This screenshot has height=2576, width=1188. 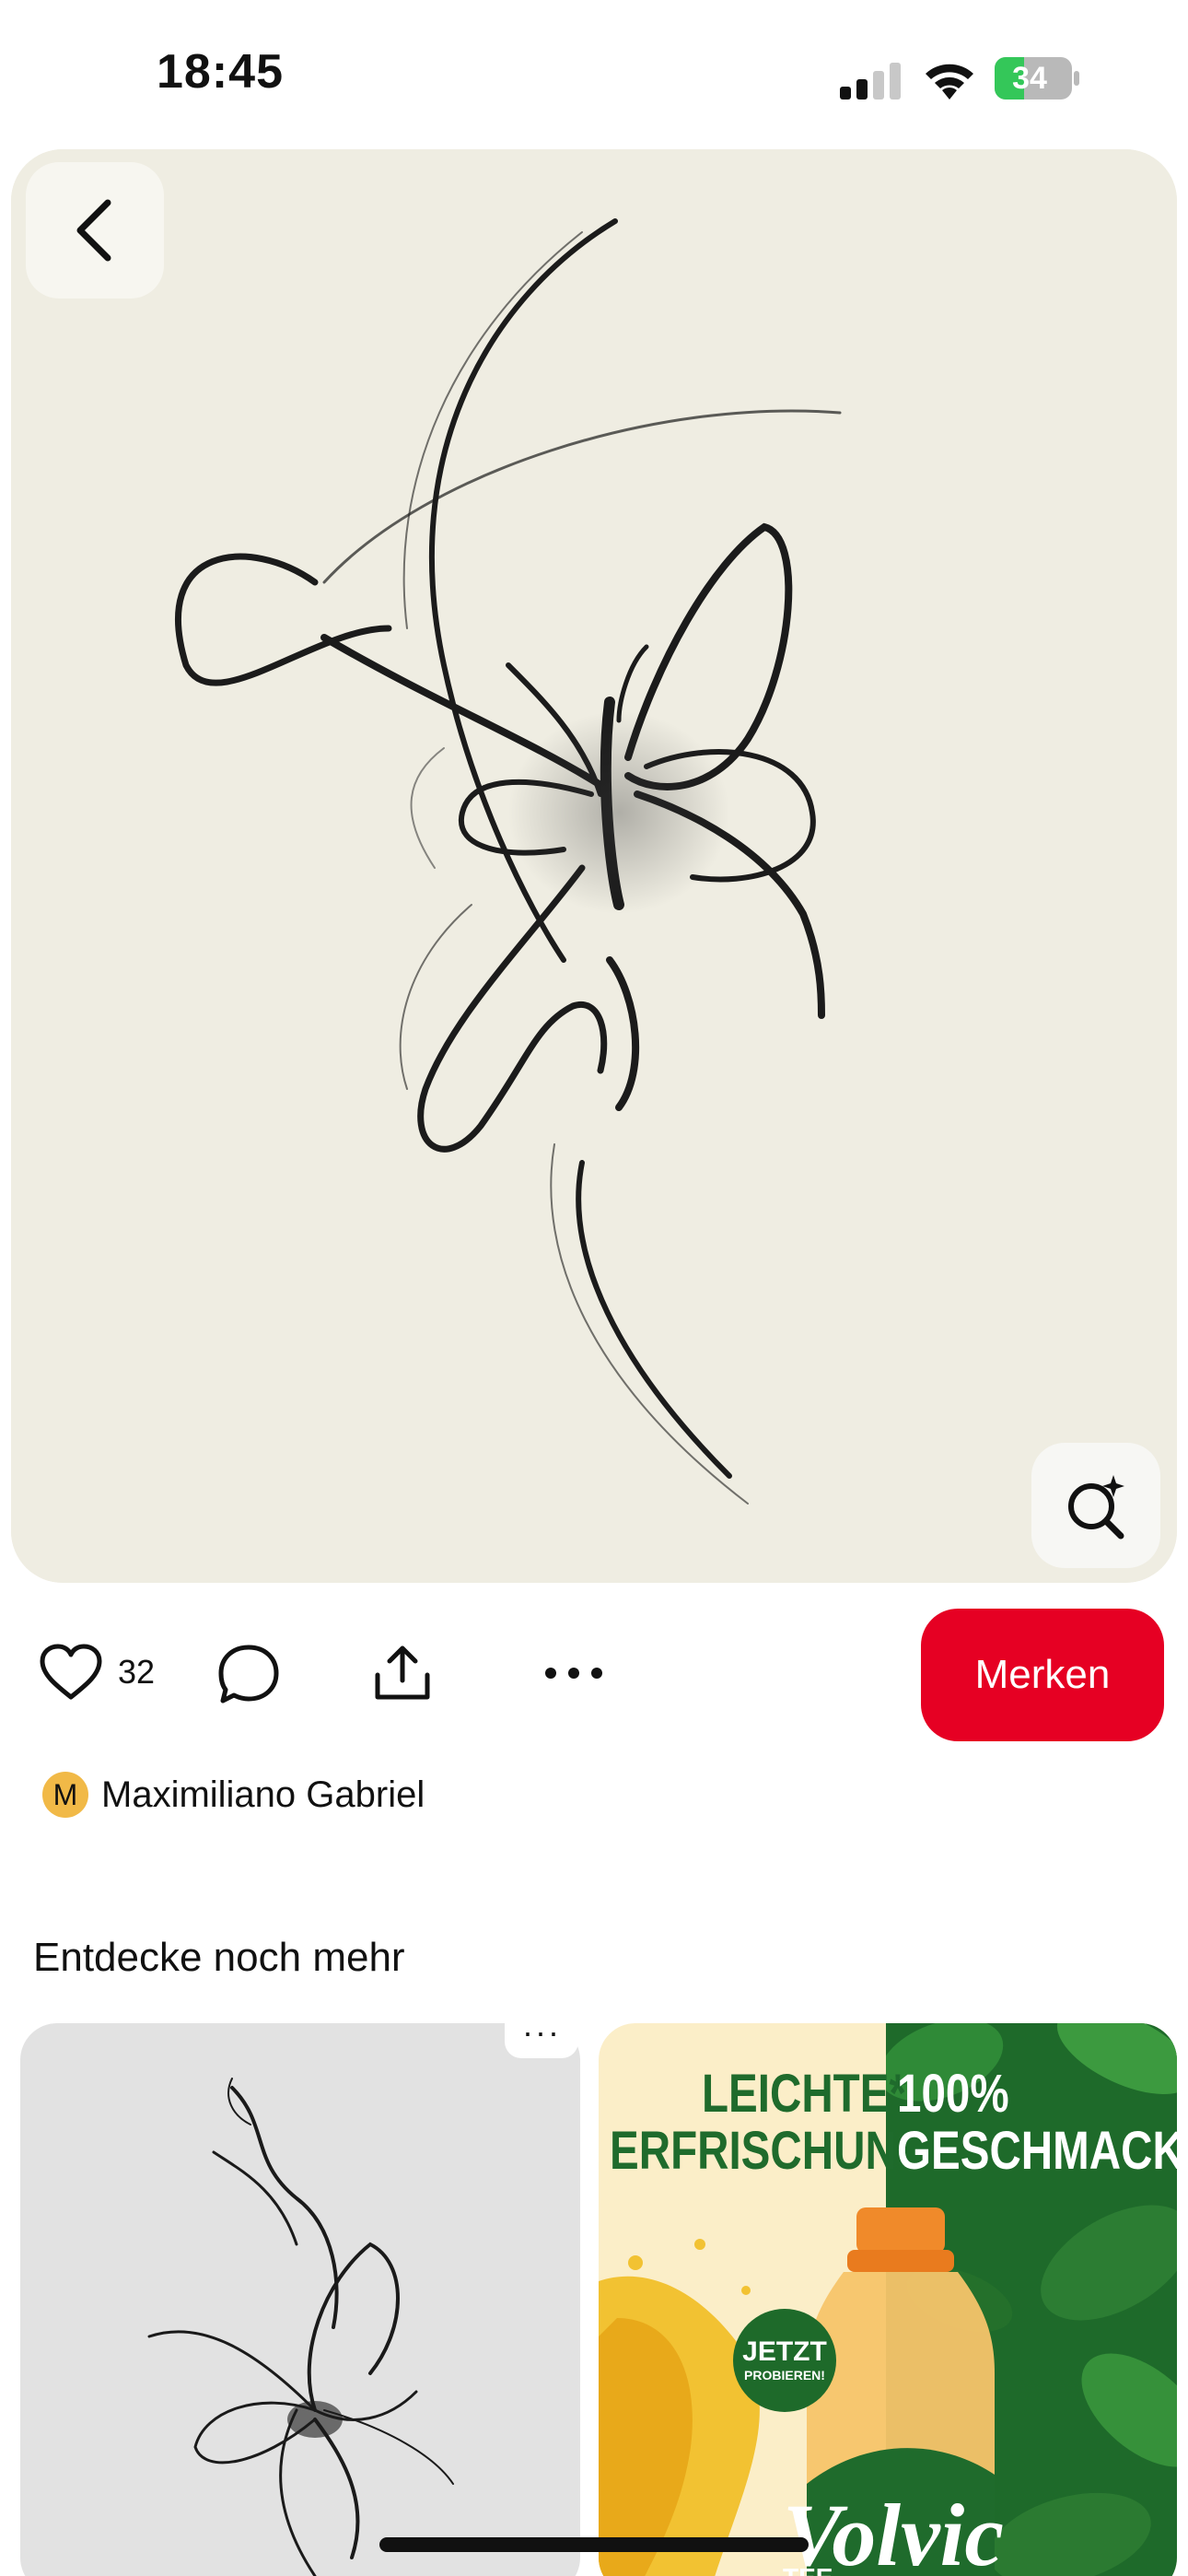 I want to click on ad-badge-line-1: JETZT, so click(x=784, y=2352).